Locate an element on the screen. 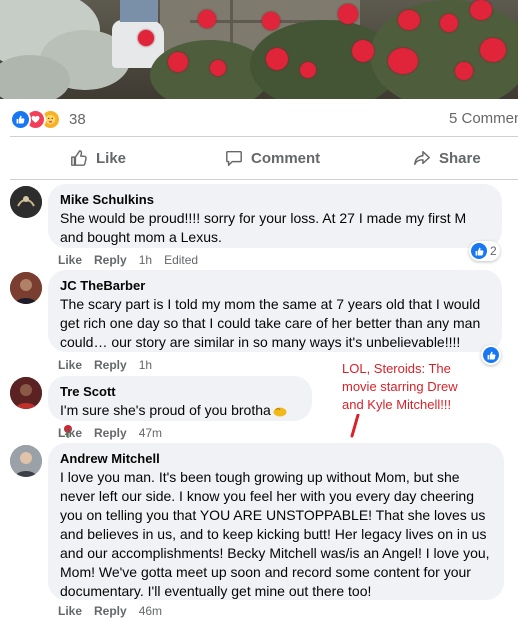 The height and width of the screenshot is (620, 518). annotation-line: movie starring Drew is located at coordinates (400, 386).